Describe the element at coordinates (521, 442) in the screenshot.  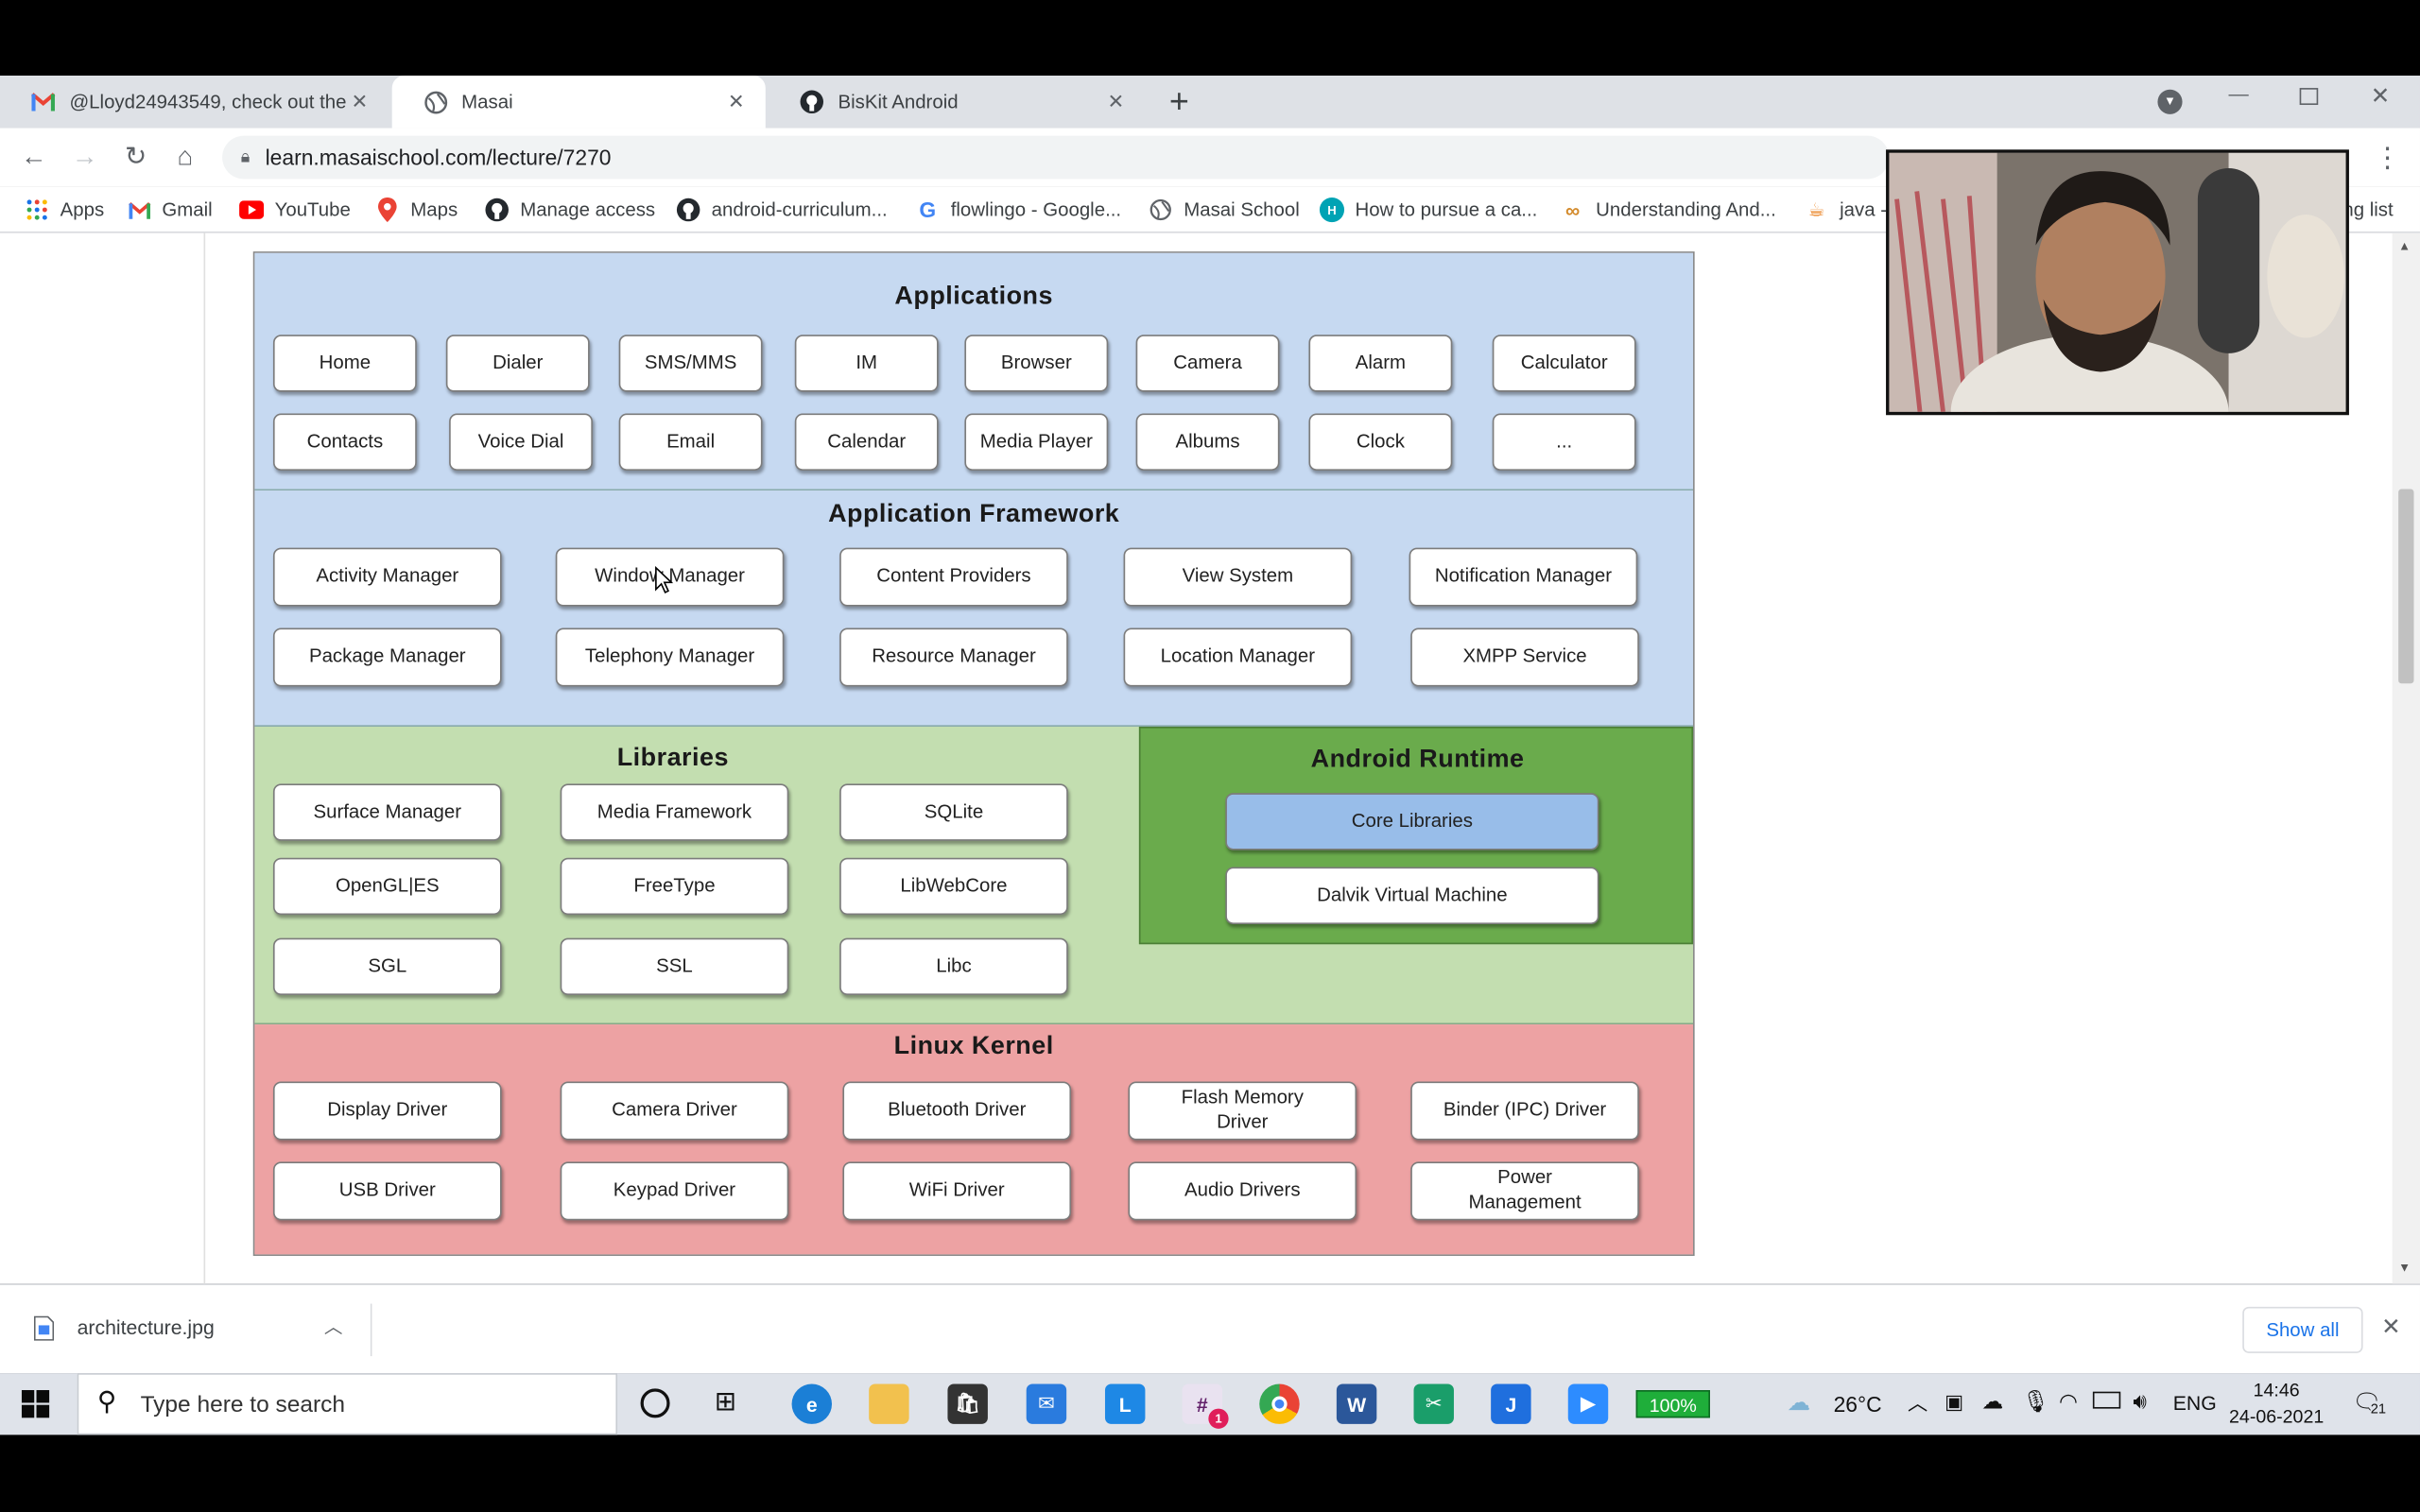
I see `app-box: Voice Dial` at that location.